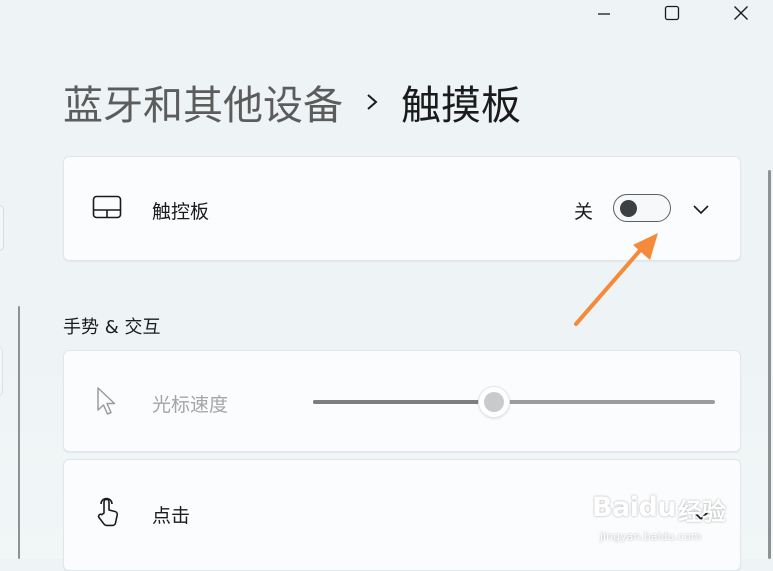  What do you see at coordinates (112, 327) in the screenshot?
I see `section-header-gestures: 手势 & 交互` at bounding box center [112, 327].